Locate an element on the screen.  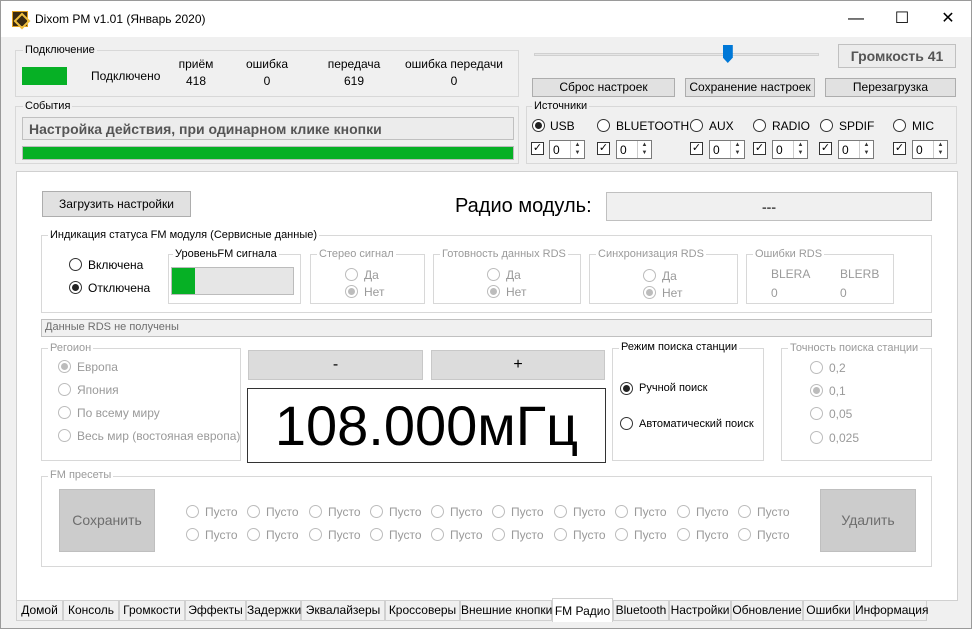
source-mic-radio is located at coordinates (899, 125).